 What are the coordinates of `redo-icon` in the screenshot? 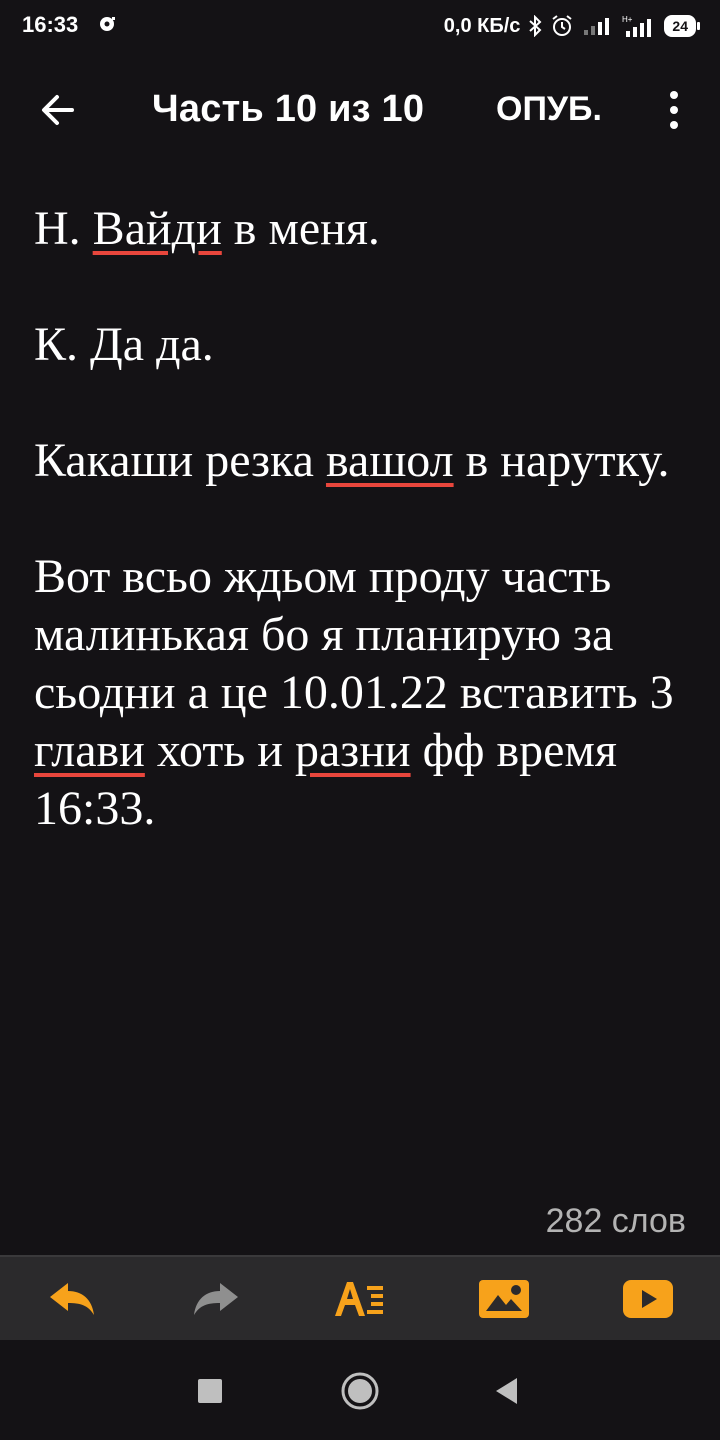 It's located at (216, 1299).